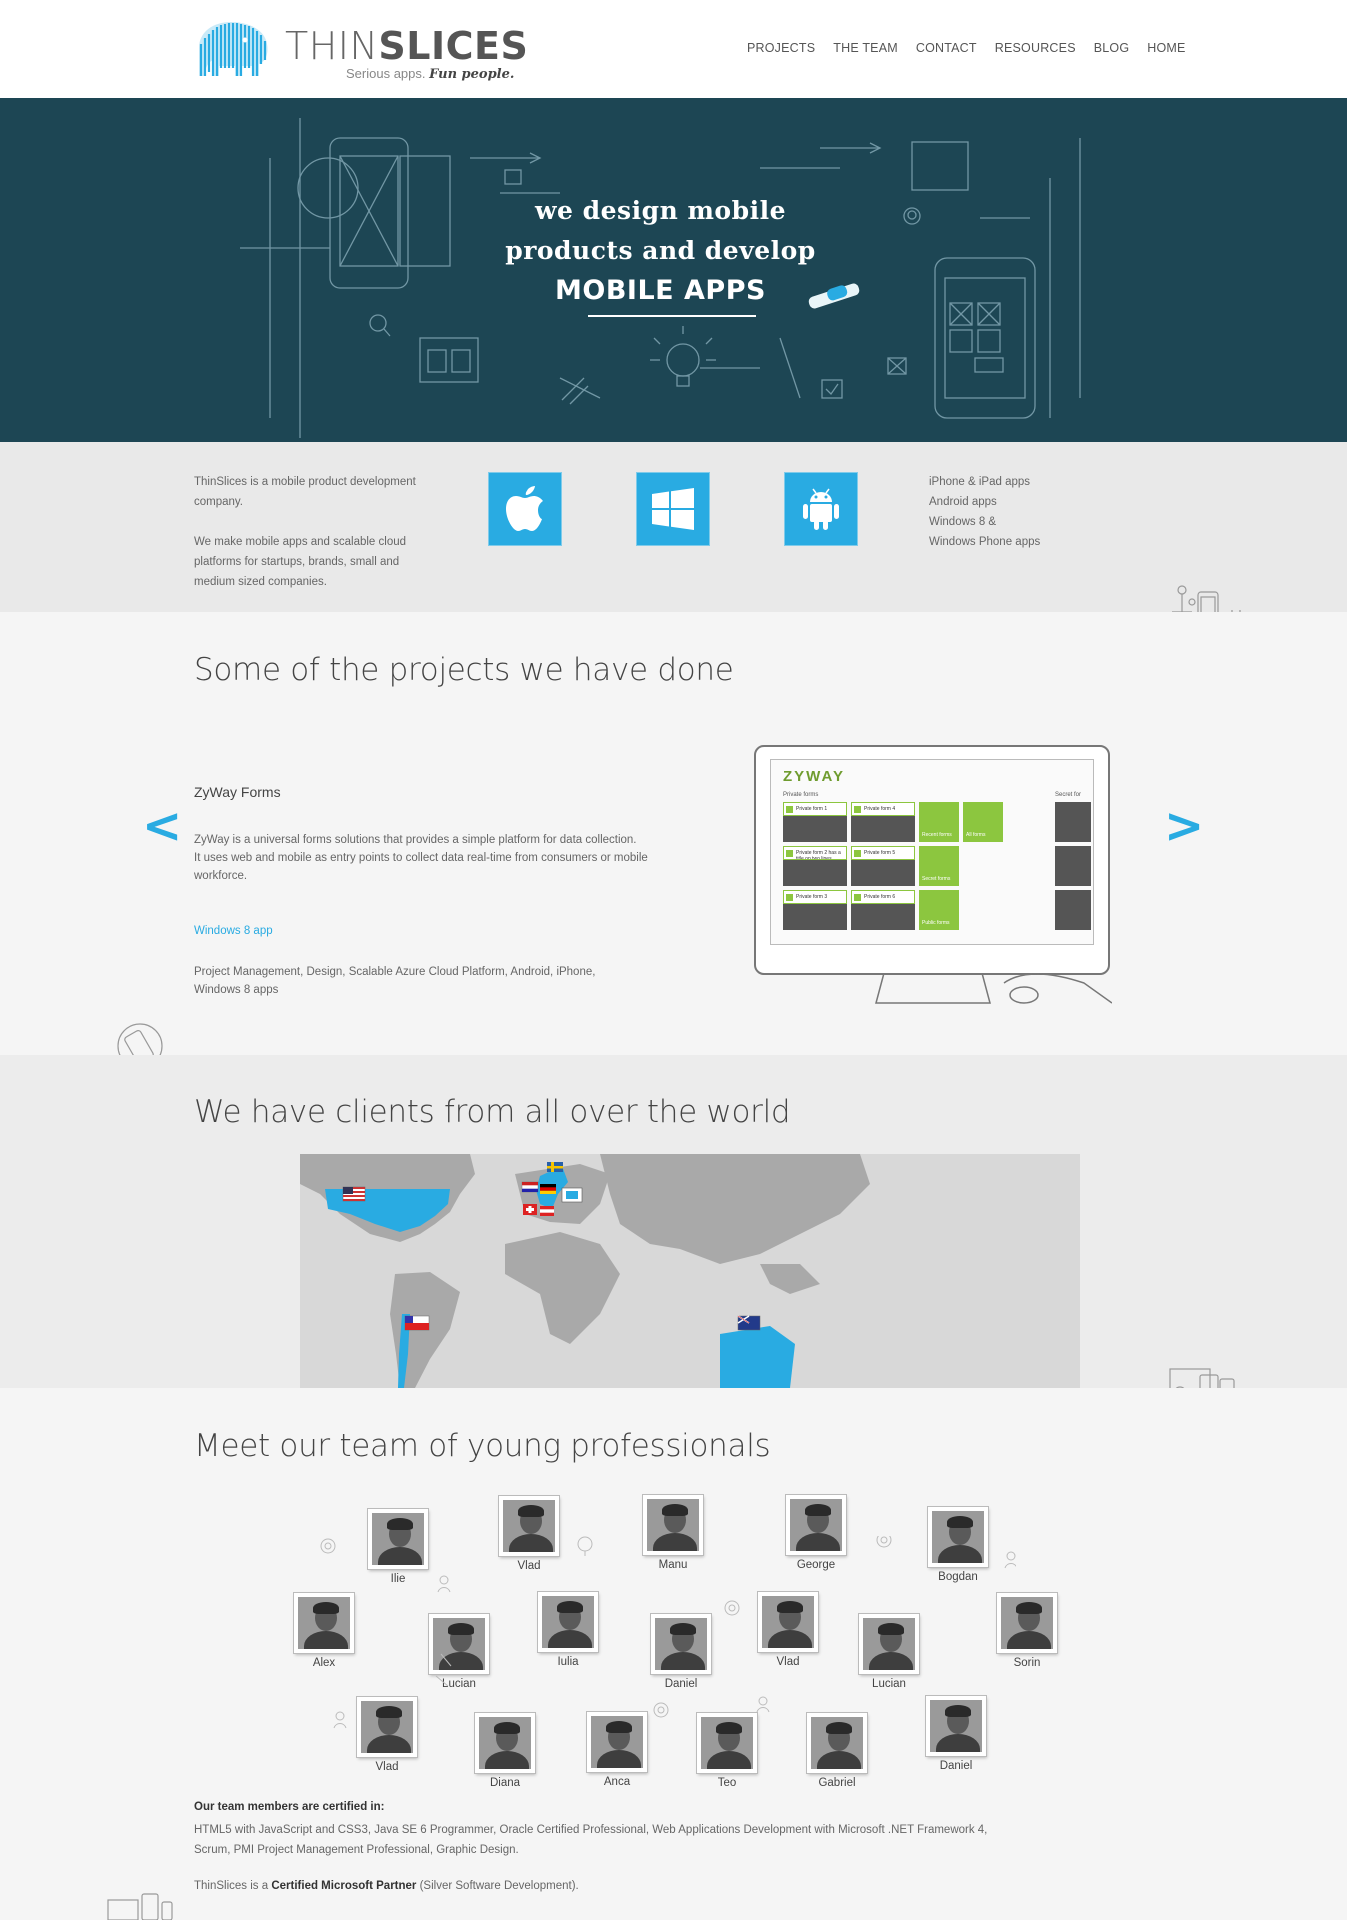 The image size is (1347, 1920). I want to click on nav-contact: CONTACT, so click(946, 48).